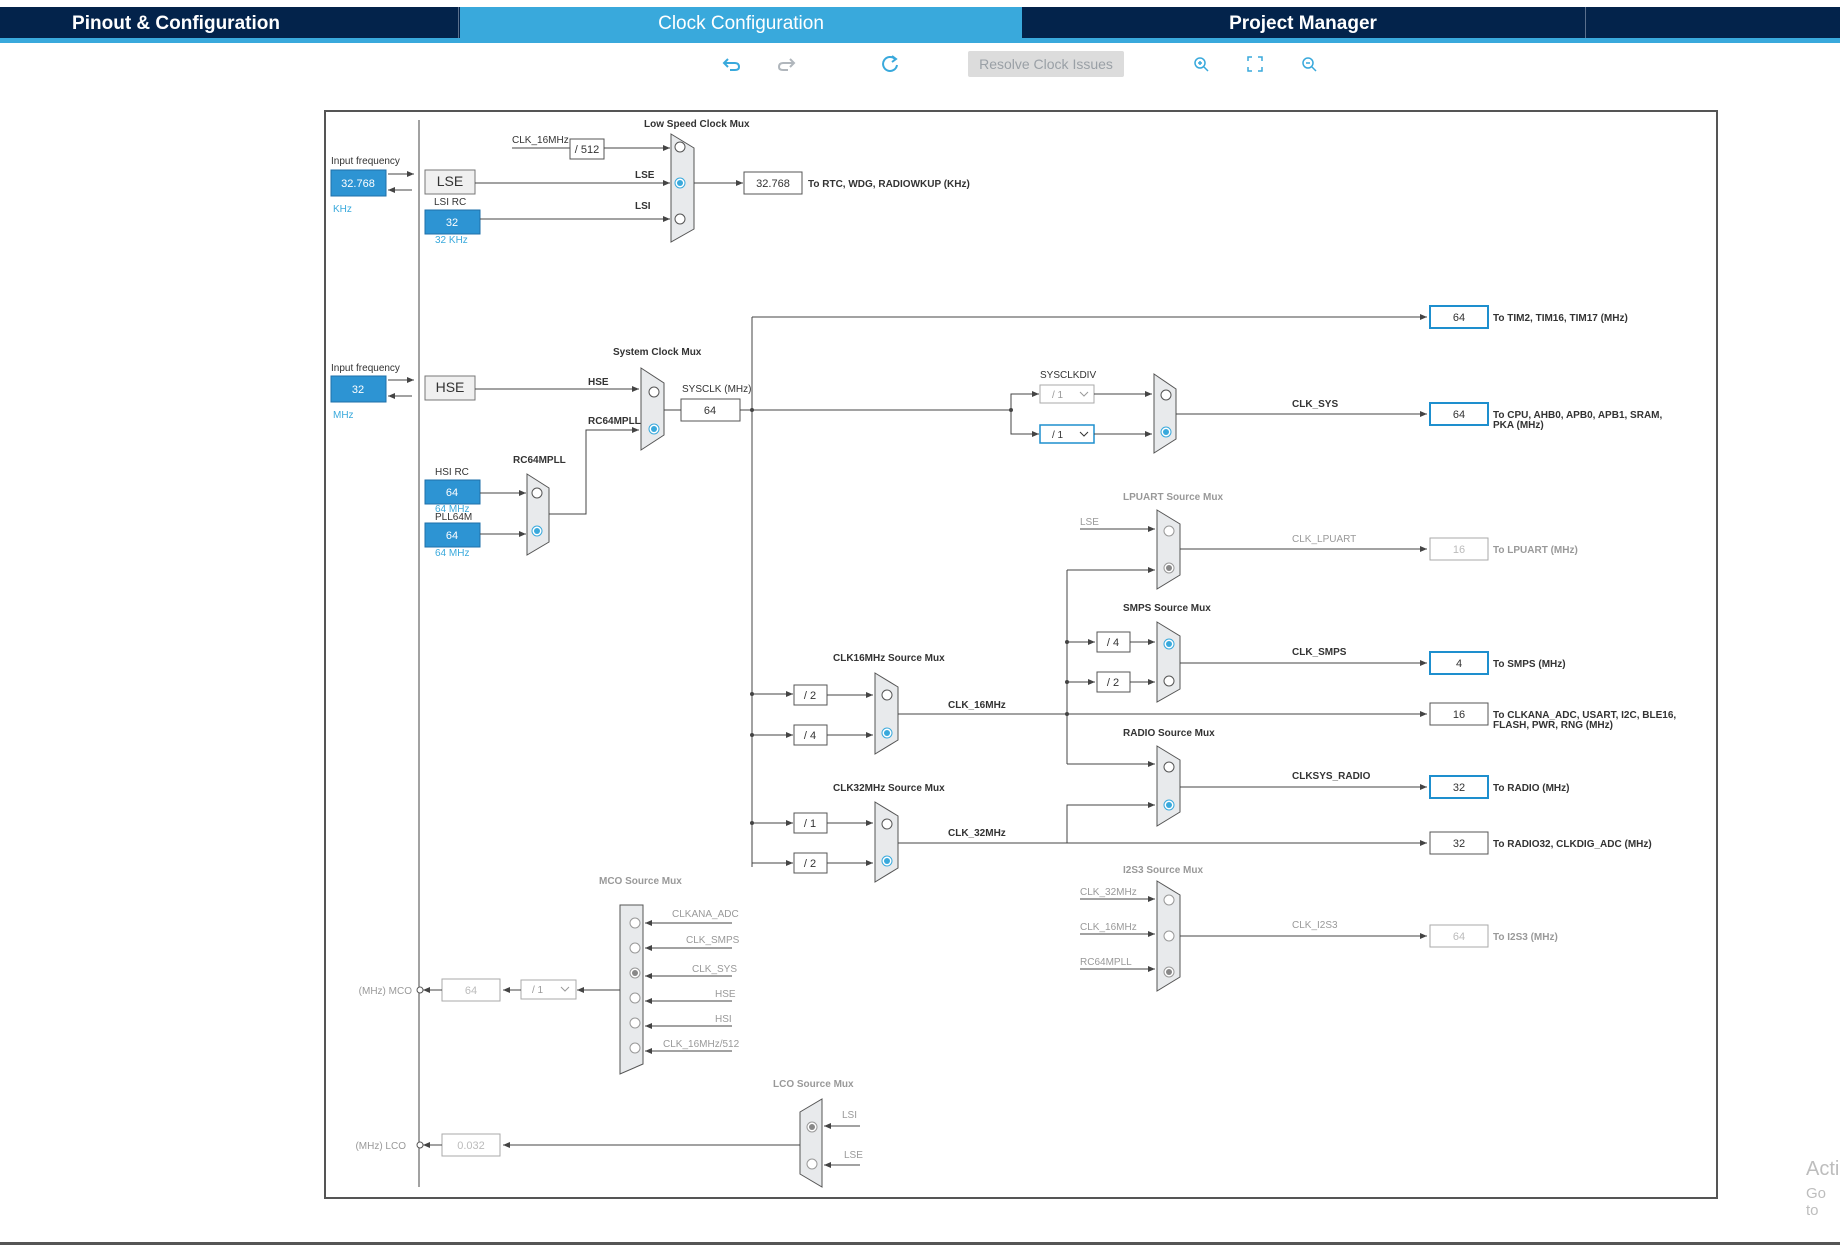 The width and height of the screenshot is (1840, 1246). What do you see at coordinates (380, 1146) in the screenshot?
I see `lco-output-label: (MHz) LCO` at bounding box center [380, 1146].